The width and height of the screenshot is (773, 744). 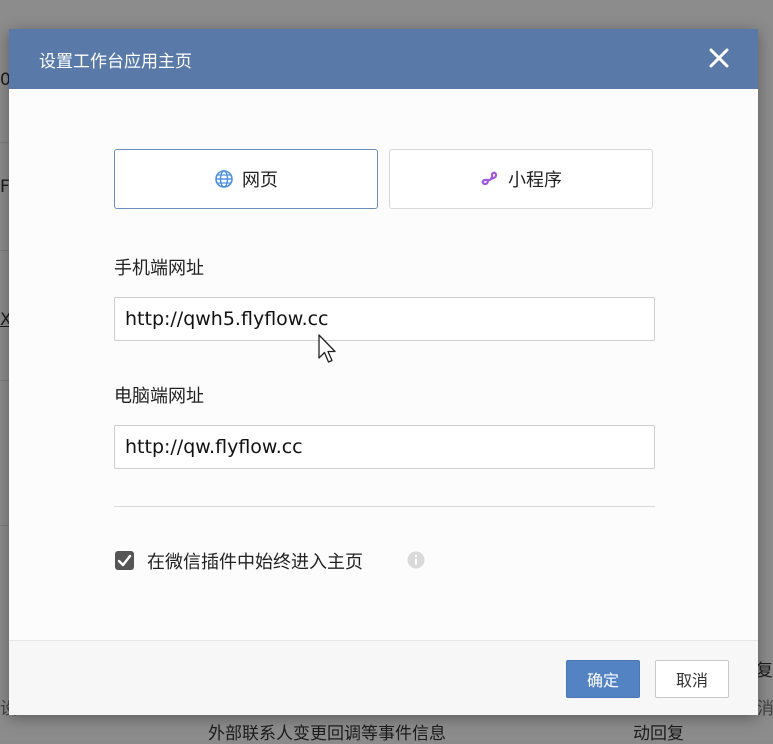 What do you see at coordinates (384, 506) in the screenshot?
I see `section-divider` at bounding box center [384, 506].